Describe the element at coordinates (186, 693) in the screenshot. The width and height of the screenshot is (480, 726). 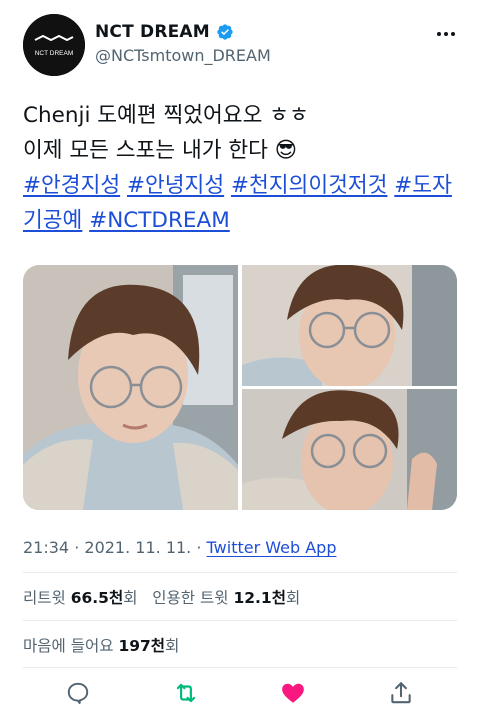
I see `retweet-icon` at that location.